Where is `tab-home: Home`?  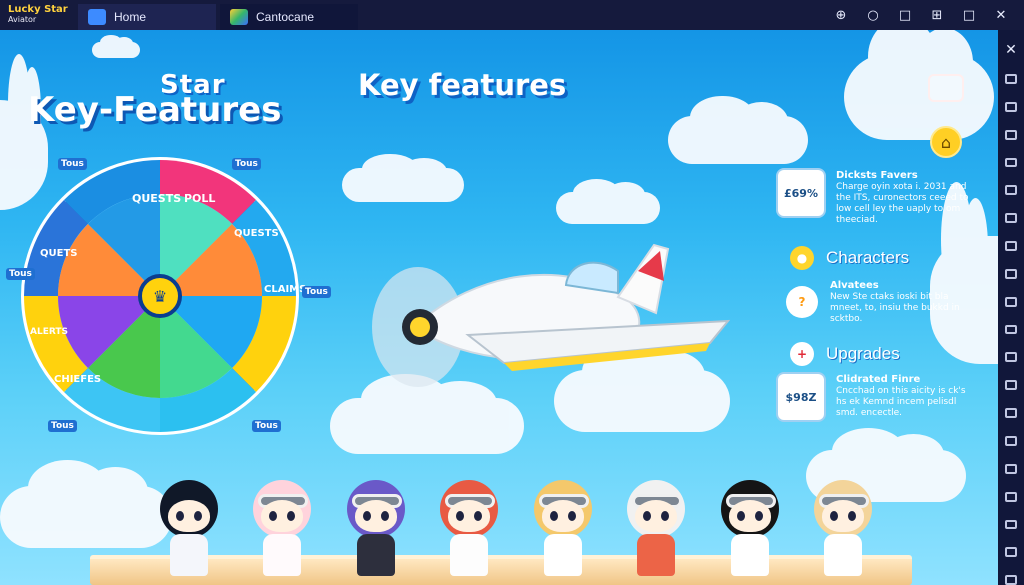 tab-home: Home is located at coordinates (147, 17).